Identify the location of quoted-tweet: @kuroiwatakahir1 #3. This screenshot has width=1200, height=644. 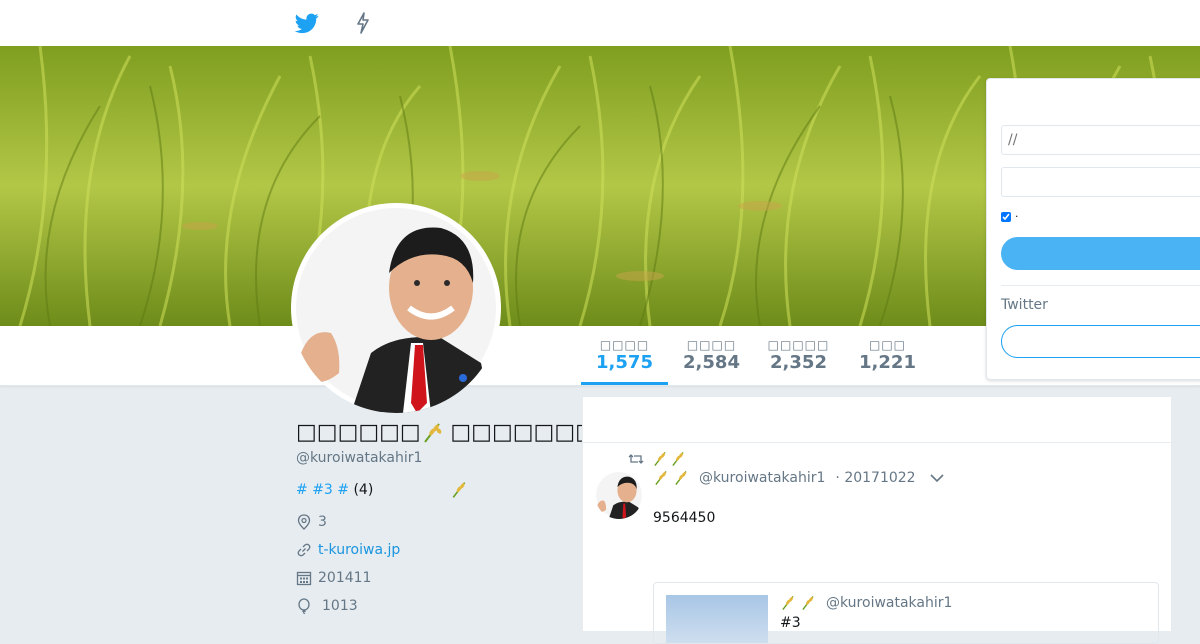
(906, 613).